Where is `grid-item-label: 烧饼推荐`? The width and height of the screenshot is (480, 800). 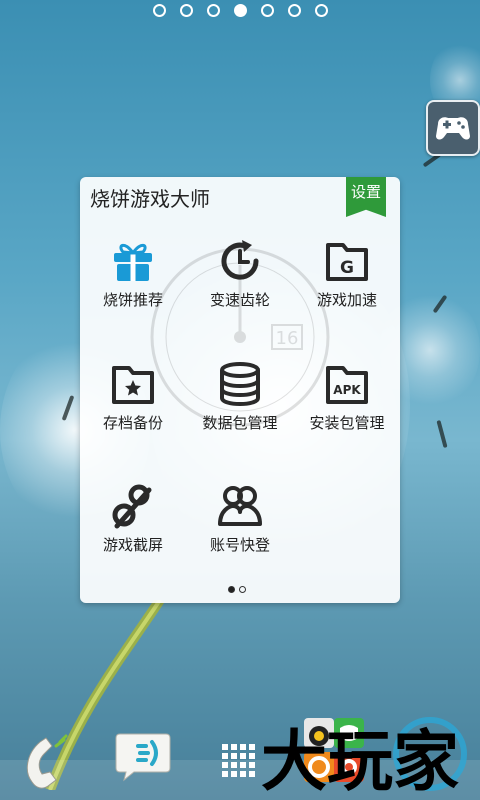
grid-item-label: 烧饼推荐 is located at coordinates (132, 300).